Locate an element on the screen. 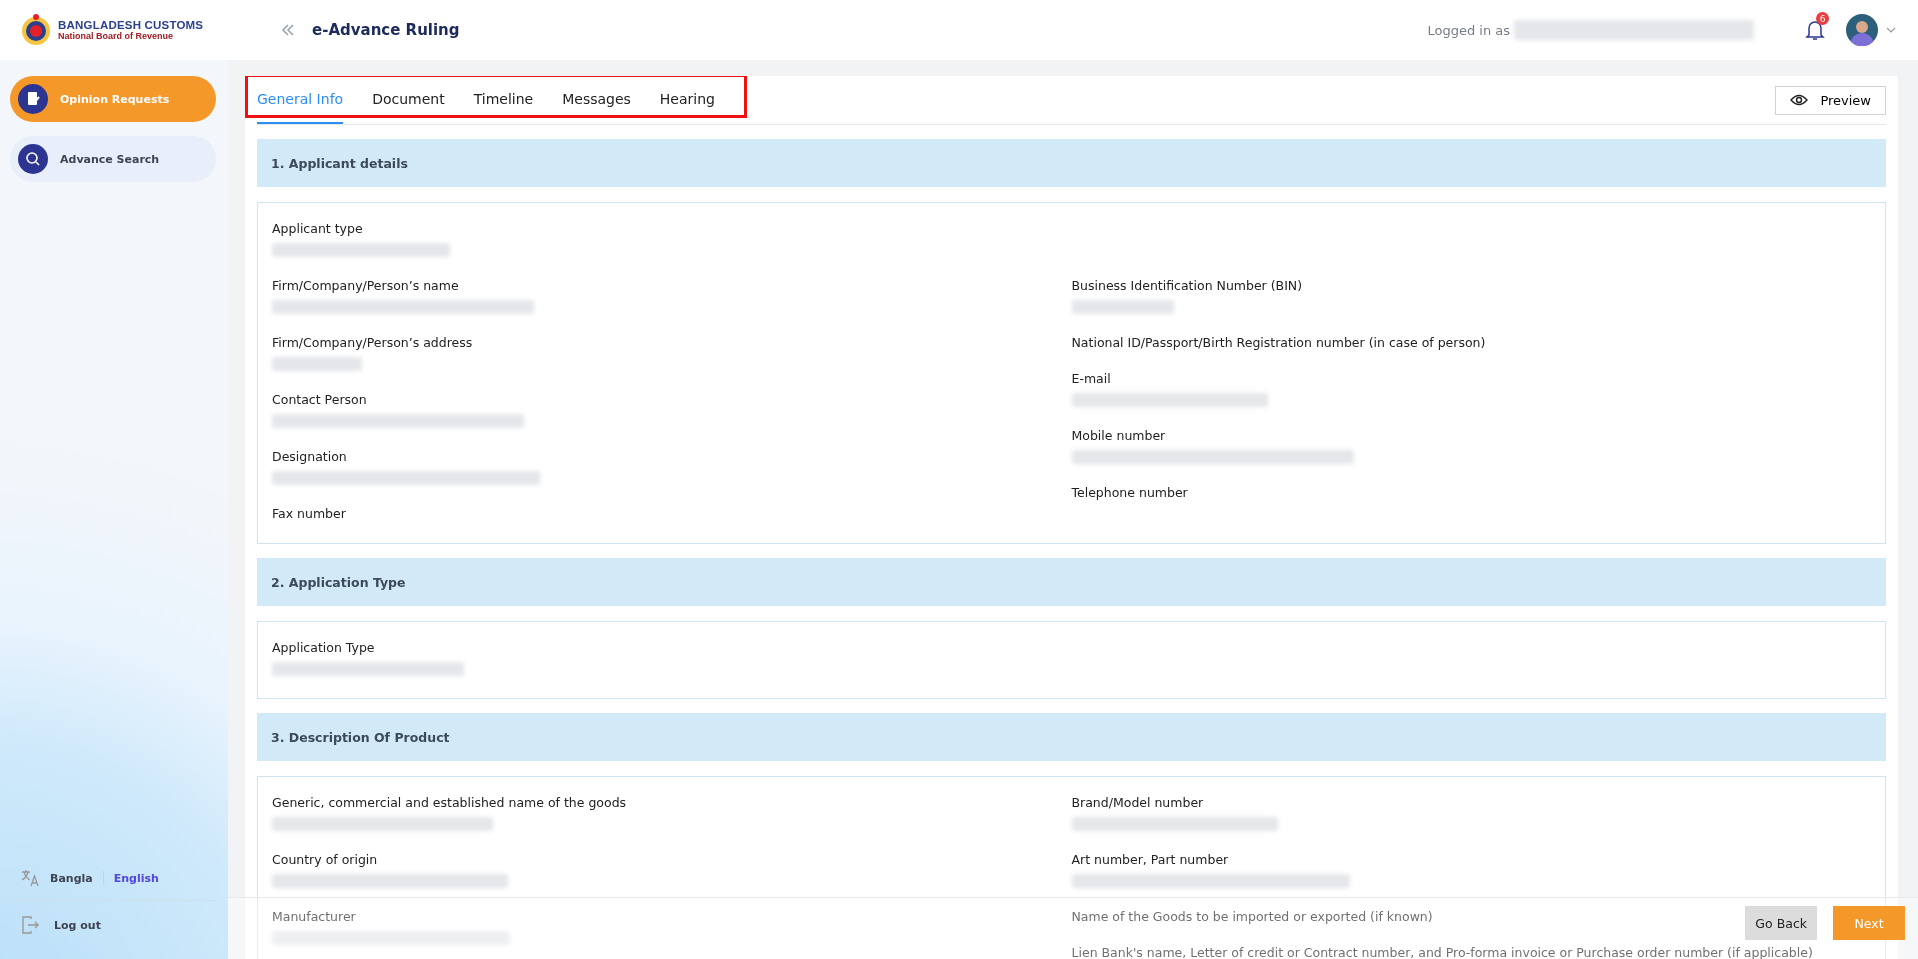 This screenshot has width=1918, height=959. field-label: Lien Bank's name, Letter of credit or Contract number, and Pro-forma invoice or Purchase order number (if applicable) is located at coordinates (1442, 952).